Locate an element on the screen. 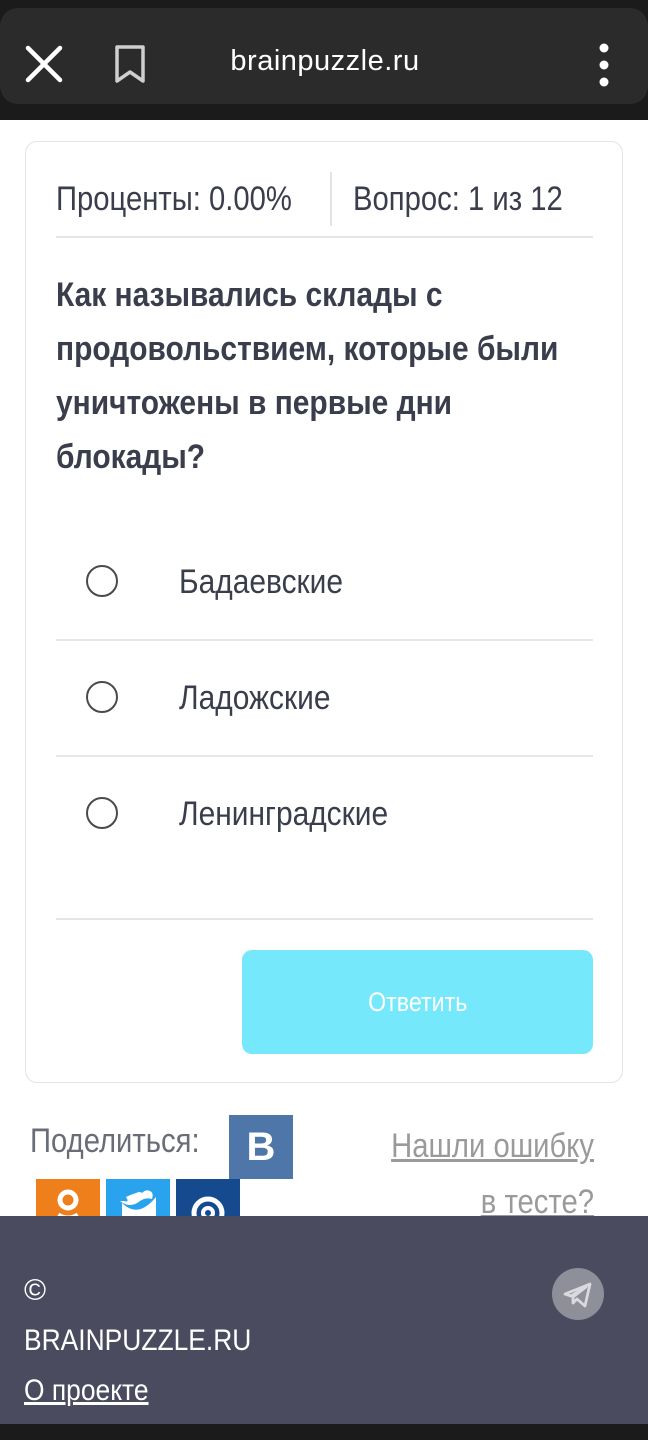 The height and width of the screenshot is (1440, 648). answer-option: Ленинградские is located at coordinates (324, 815).